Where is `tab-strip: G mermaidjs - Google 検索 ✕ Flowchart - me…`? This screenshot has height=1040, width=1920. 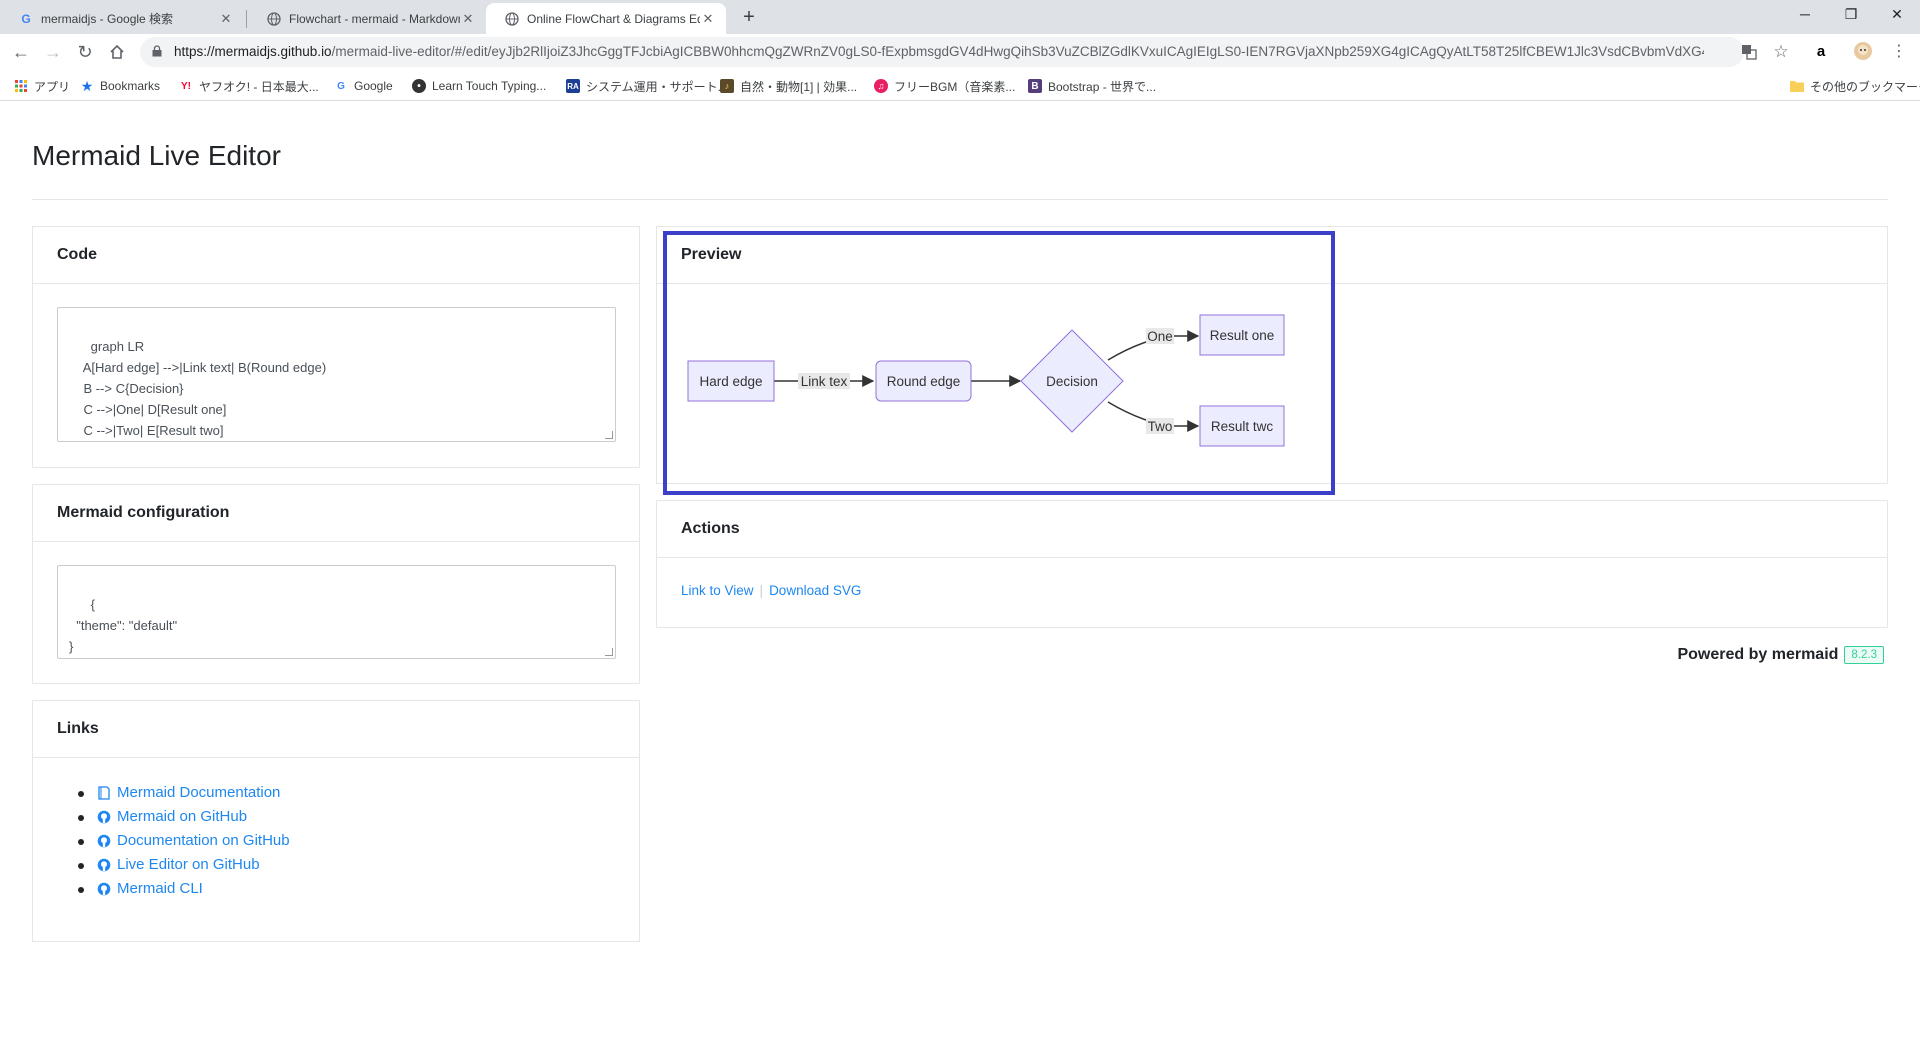 tab-strip: G mermaidjs - Google 検索 ✕ Flowchart - me… is located at coordinates (960, 17).